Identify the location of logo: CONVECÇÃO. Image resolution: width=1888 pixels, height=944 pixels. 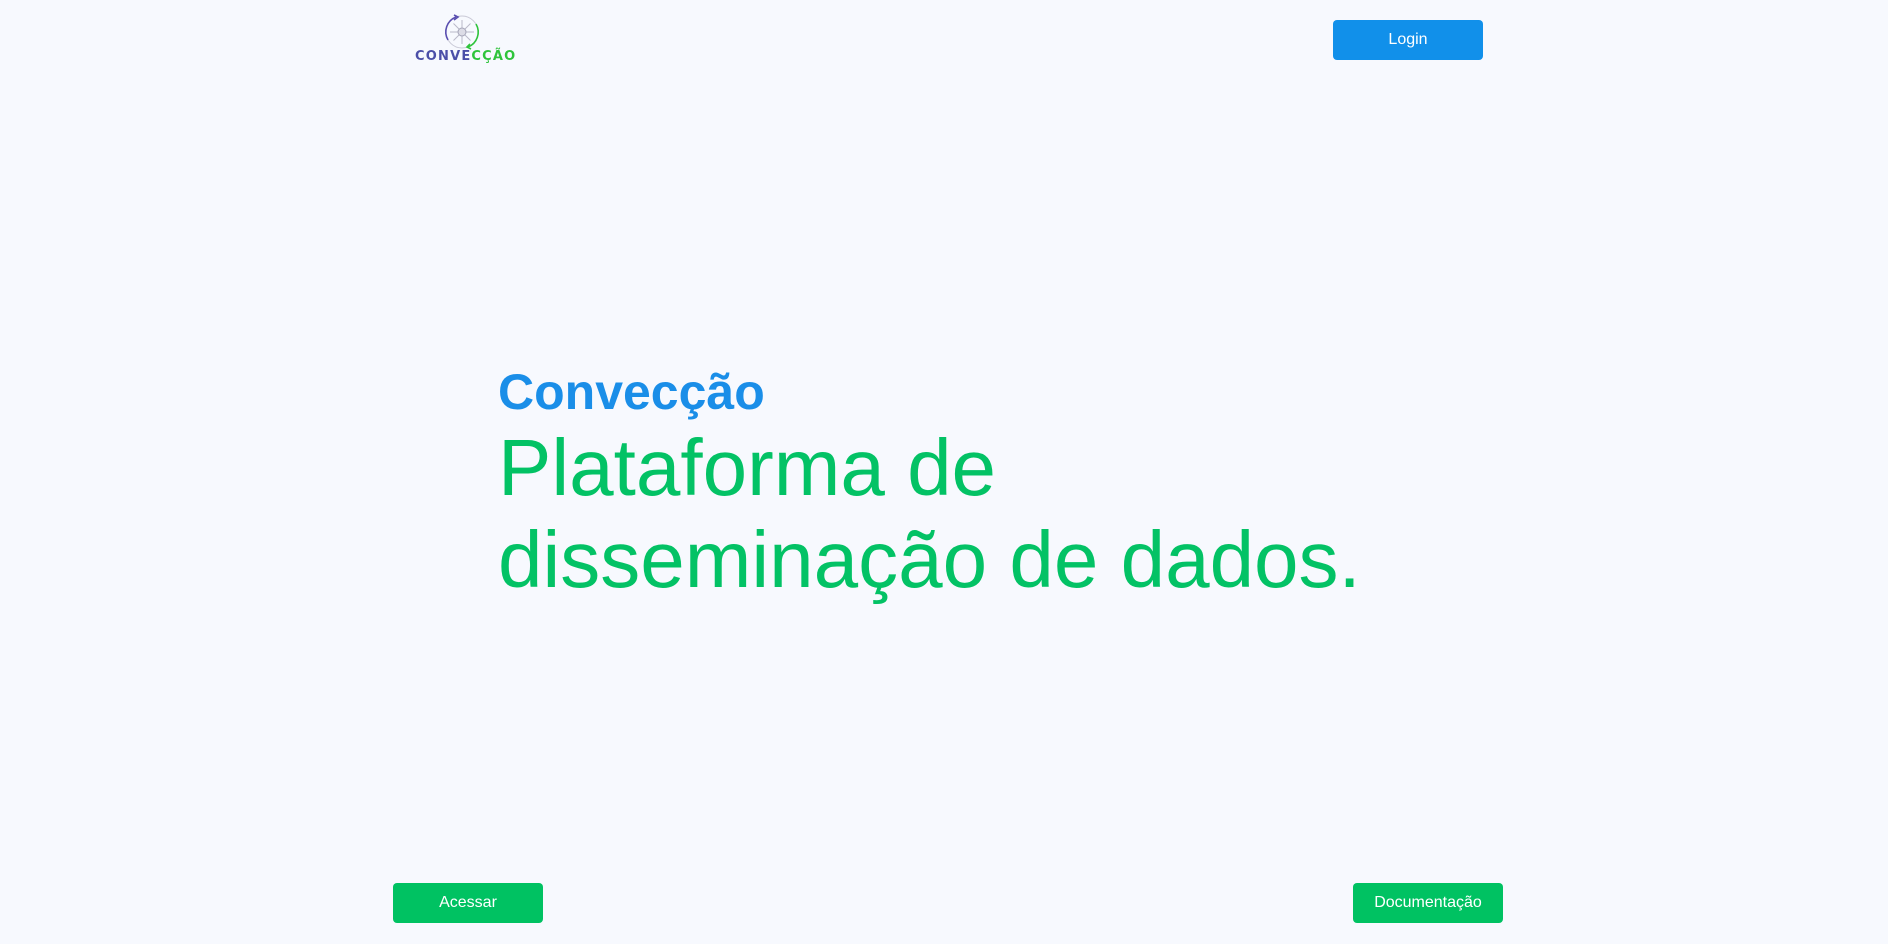
(464, 41).